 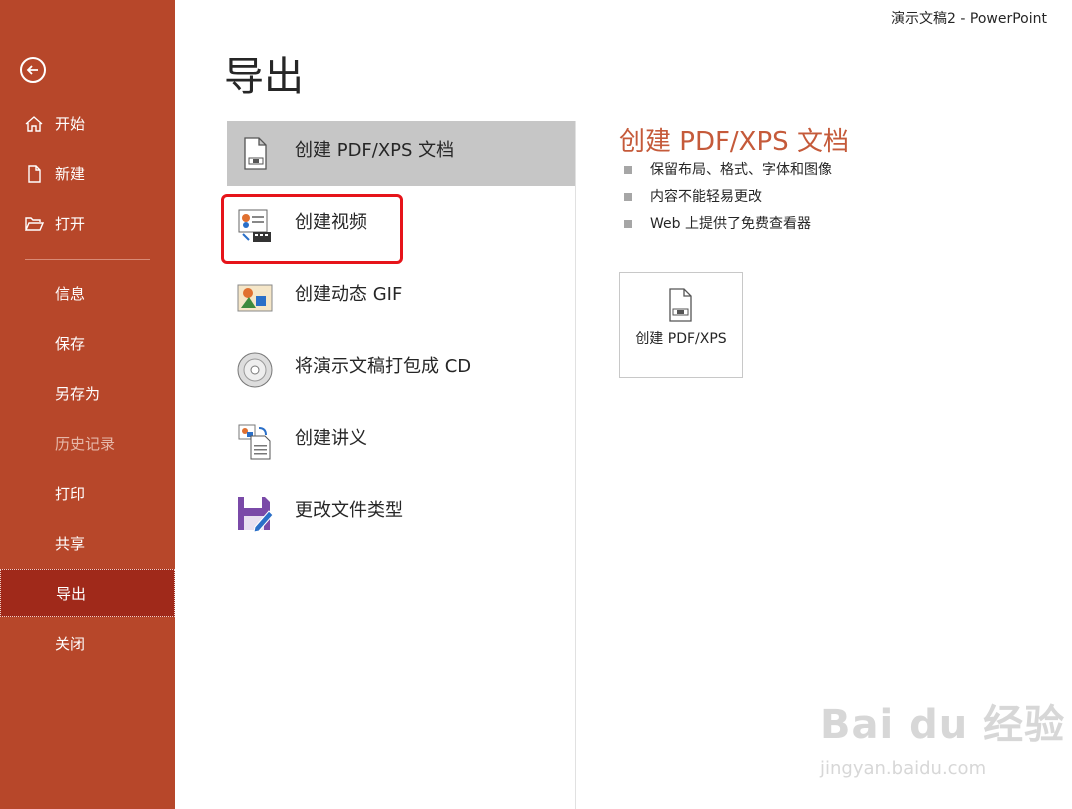 I want to click on sidebar-item-share: 共享, so click(x=87, y=544).